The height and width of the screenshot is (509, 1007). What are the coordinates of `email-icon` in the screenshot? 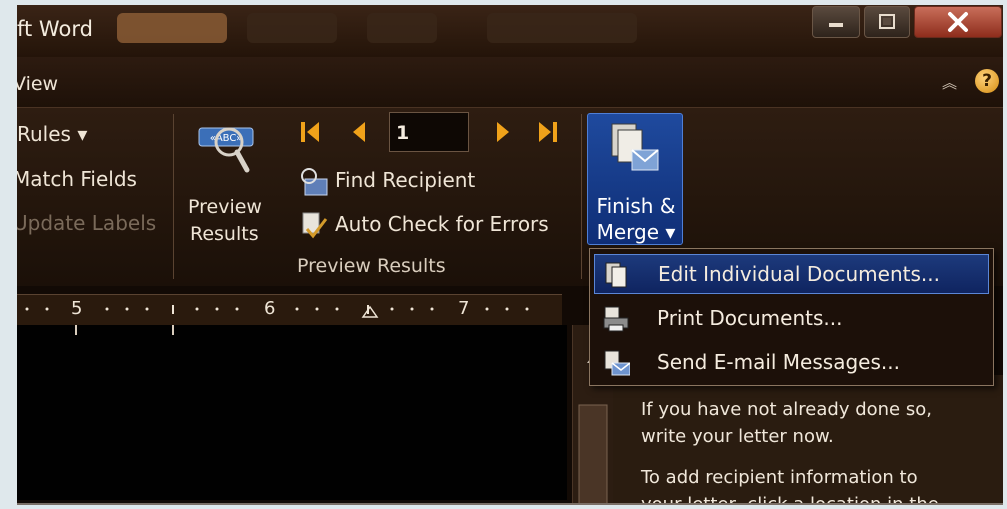 It's located at (617, 363).